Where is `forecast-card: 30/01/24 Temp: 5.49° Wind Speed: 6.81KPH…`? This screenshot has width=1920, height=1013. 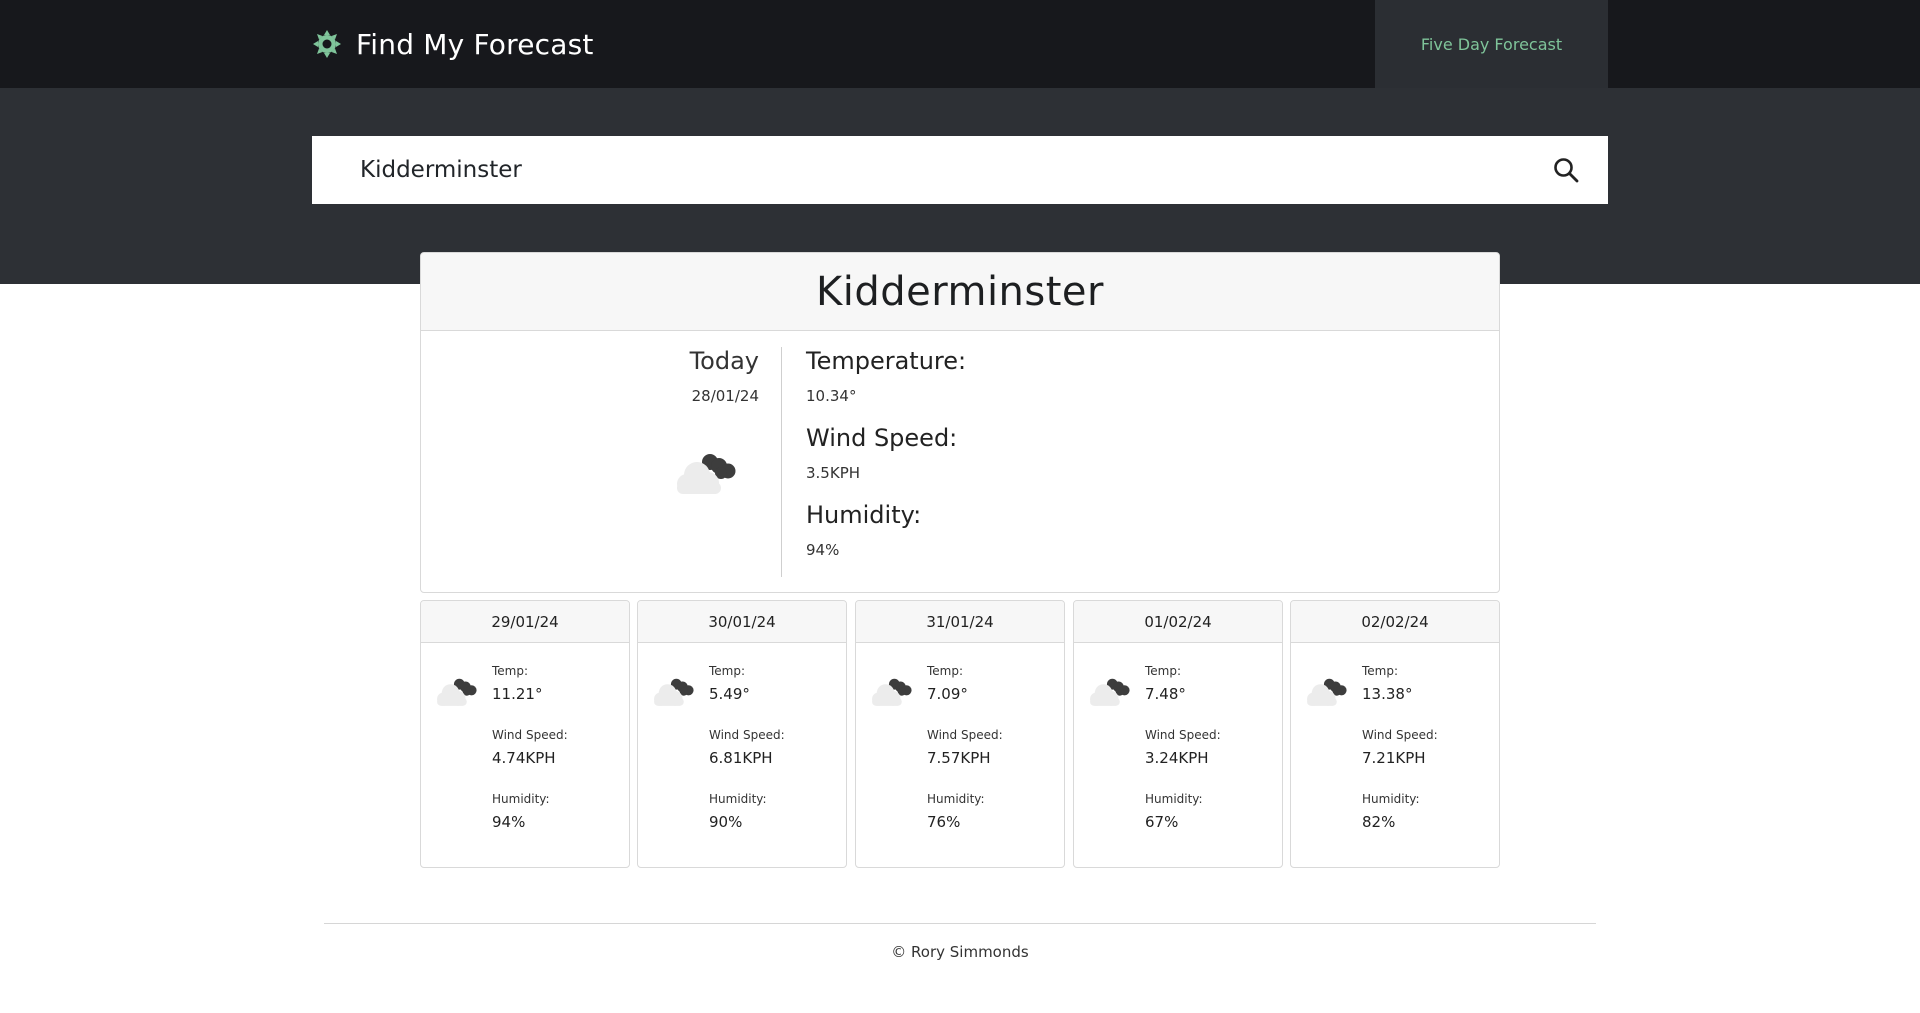
forecast-card: 30/01/24 Temp: 5.49° Wind Speed: 6.81KPH… is located at coordinates (742, 734).